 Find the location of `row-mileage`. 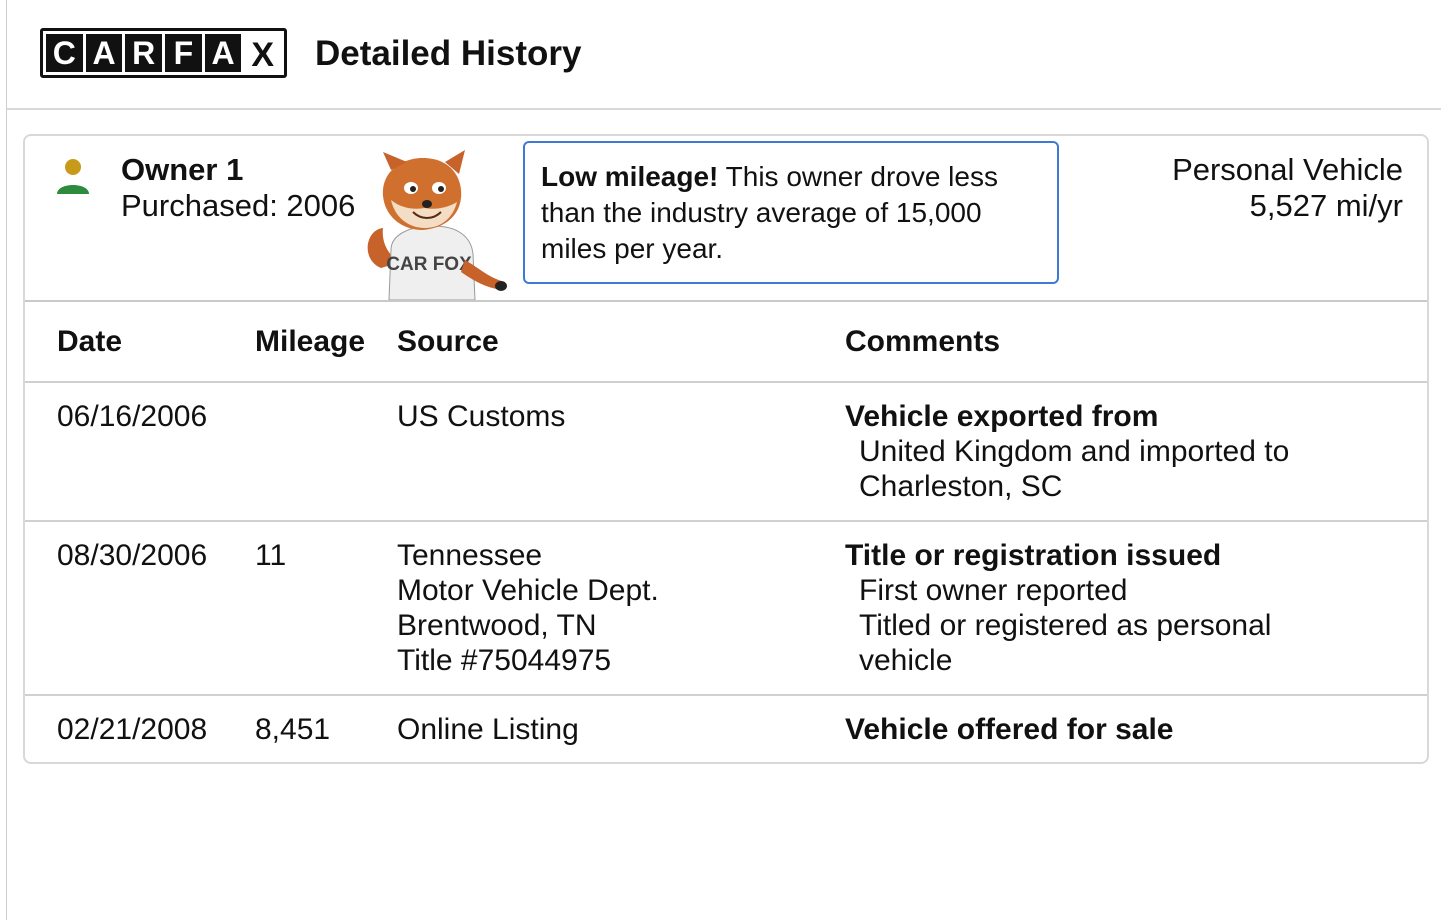

row-mileage is located at coordinates (325, 452).